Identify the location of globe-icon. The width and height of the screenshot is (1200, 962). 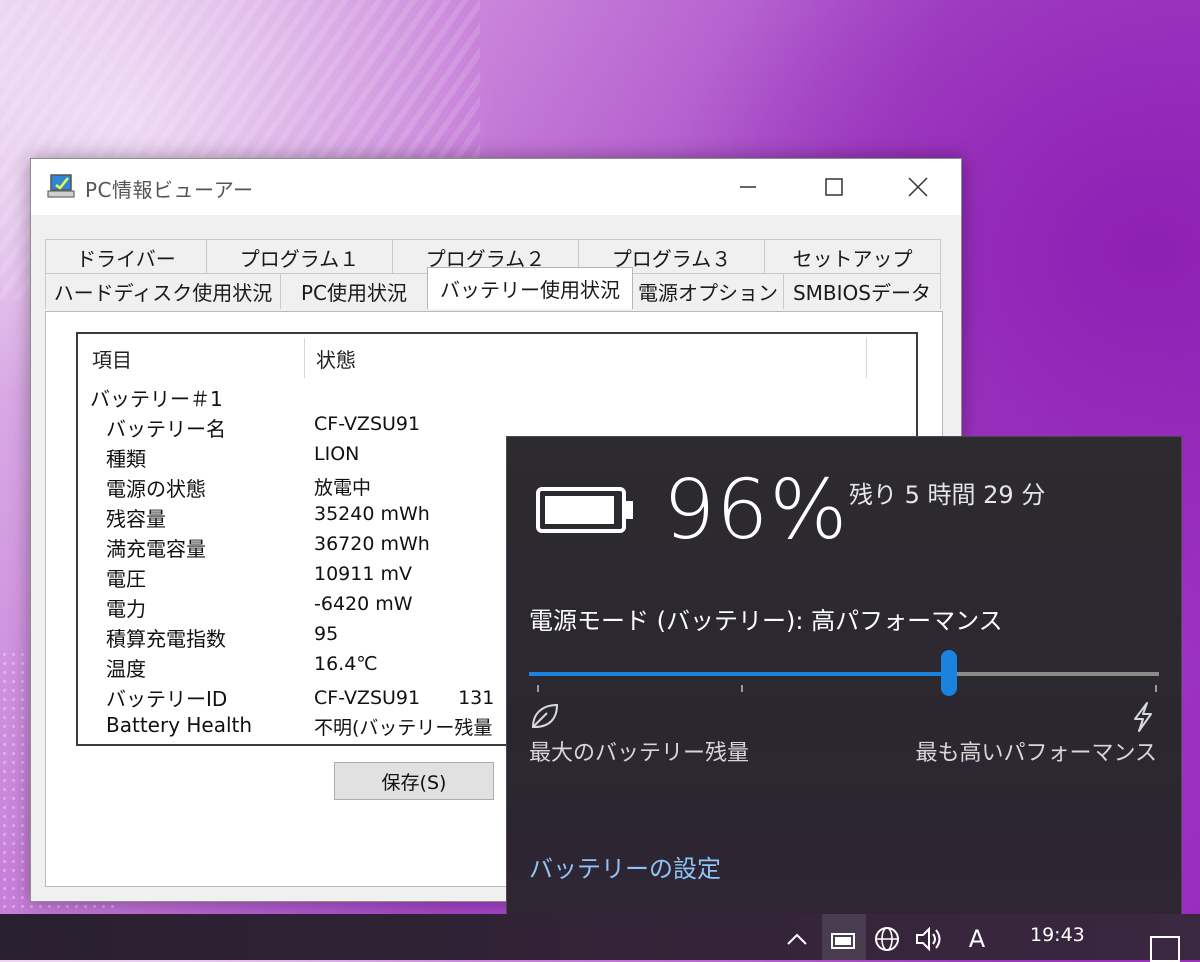
(887, 939).